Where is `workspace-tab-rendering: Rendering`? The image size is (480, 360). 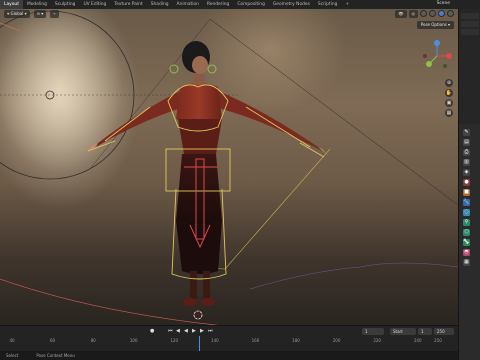 workspace-tab-rendering: Rendering is located at coordinates (218, 4).